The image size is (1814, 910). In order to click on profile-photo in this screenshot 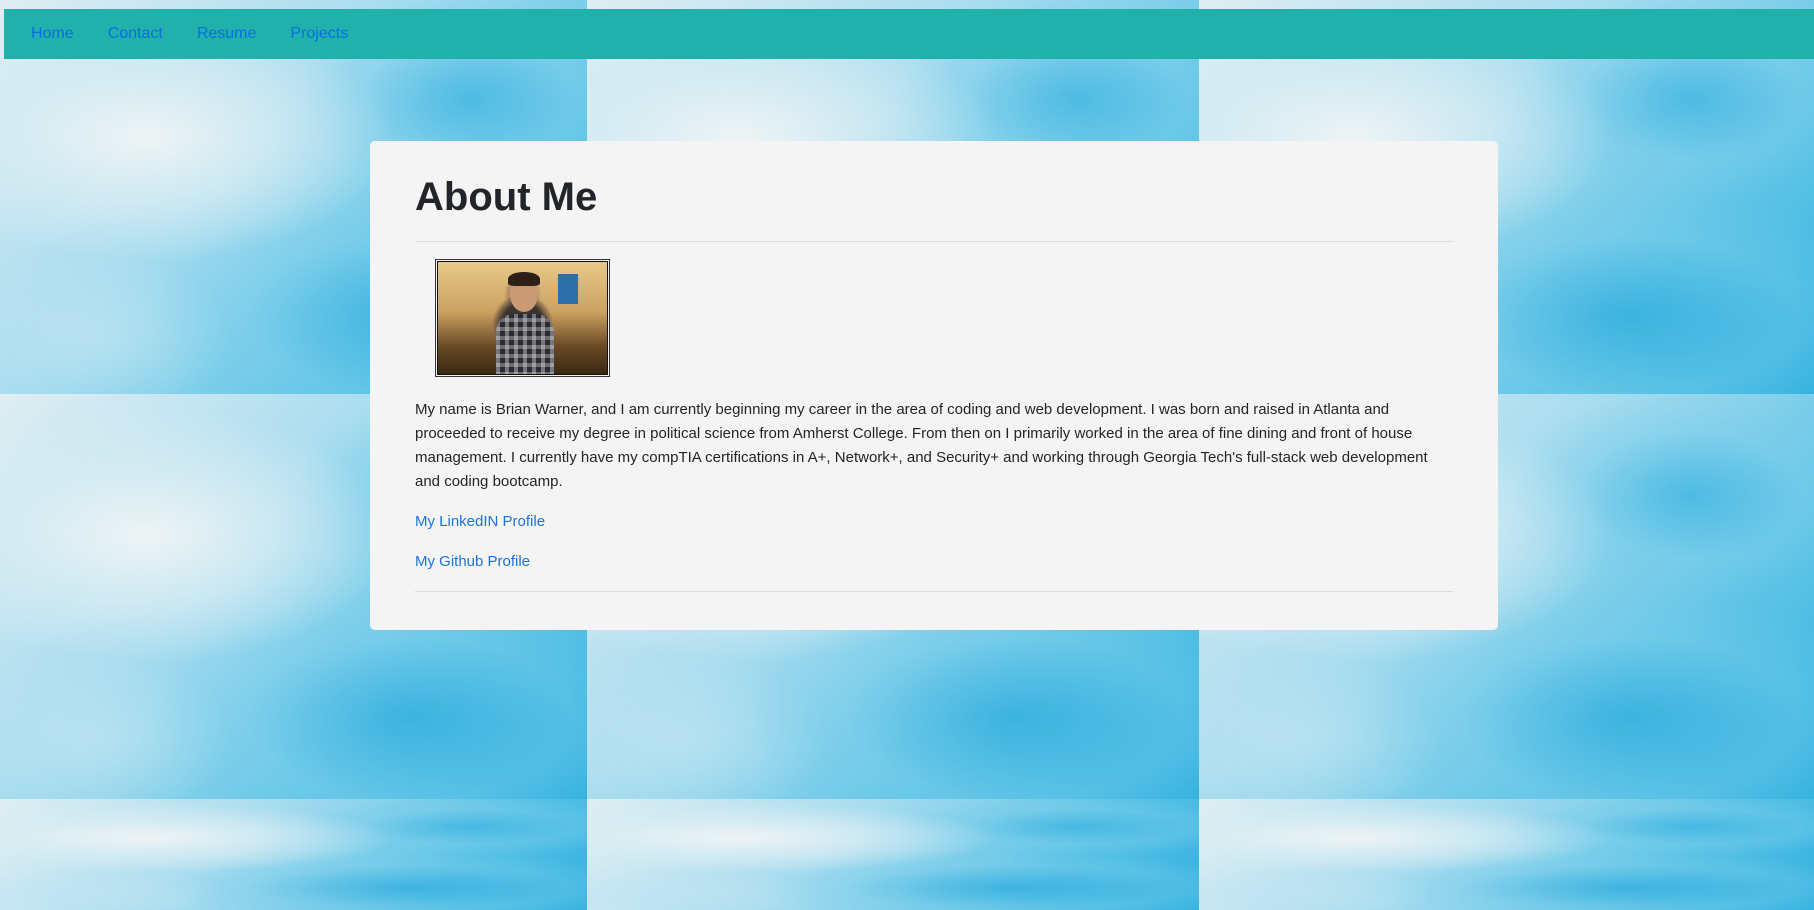, I will do `click(522, 318)`.